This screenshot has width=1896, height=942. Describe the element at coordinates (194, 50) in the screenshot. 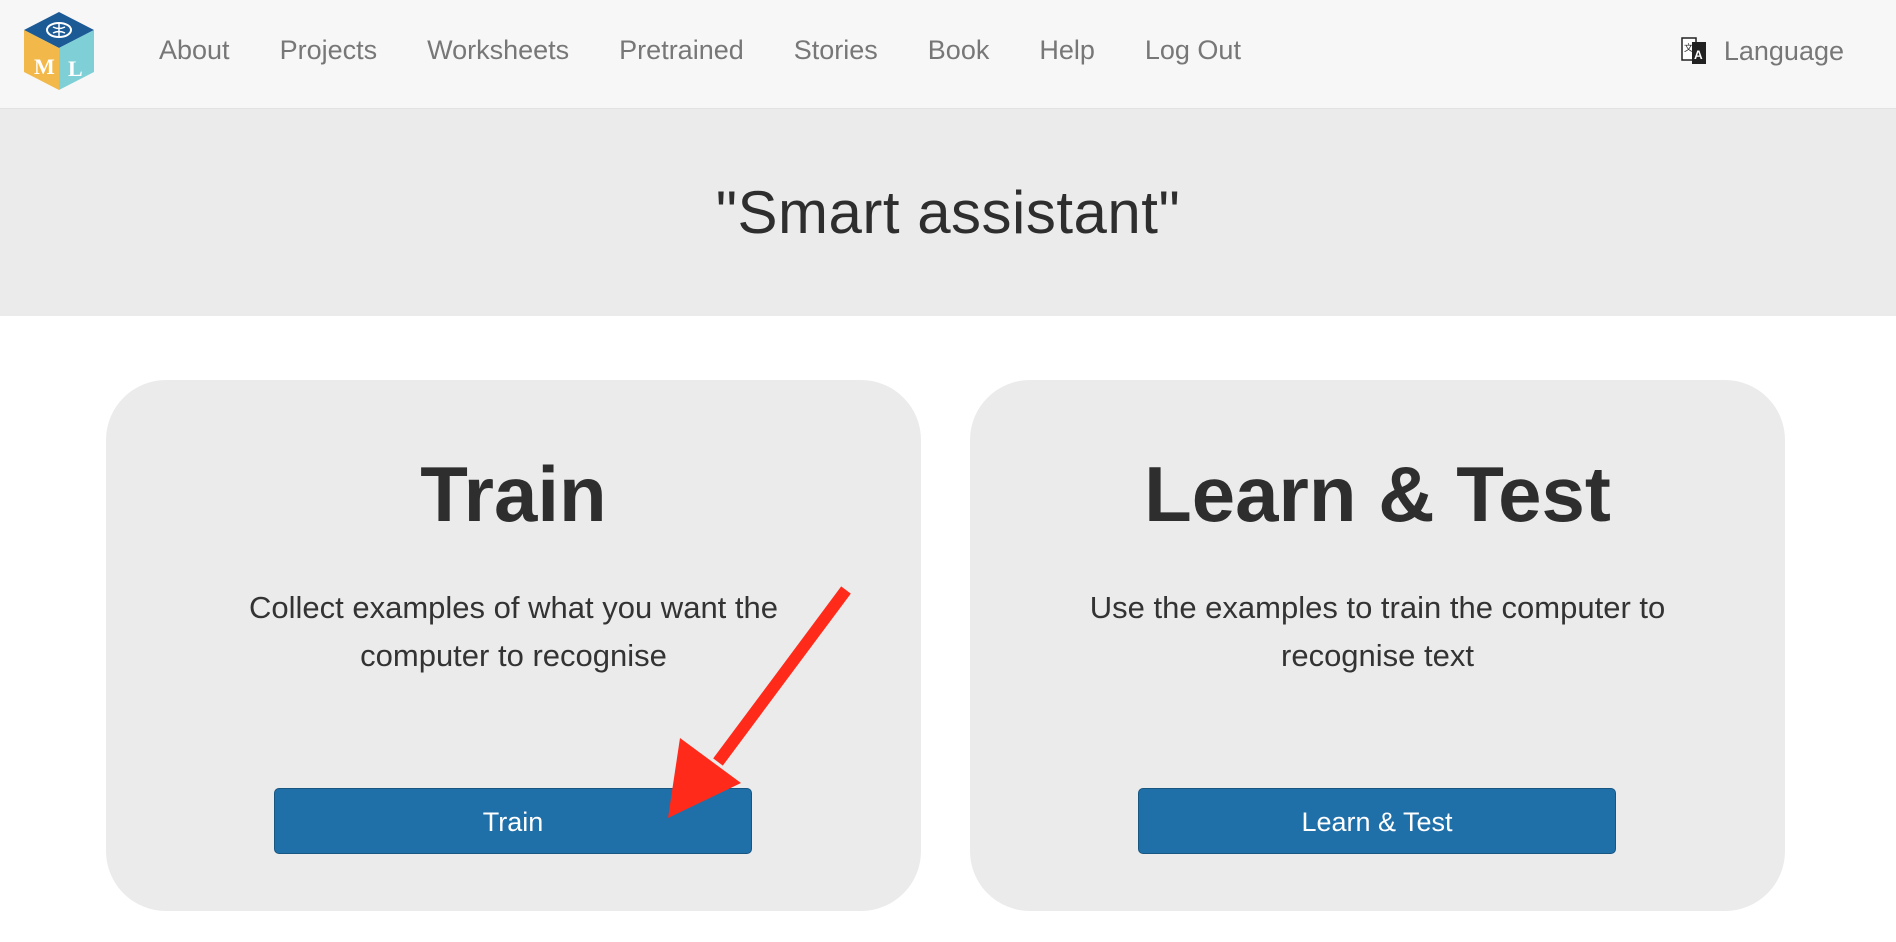

I see `nav-item-about: About` at that location.